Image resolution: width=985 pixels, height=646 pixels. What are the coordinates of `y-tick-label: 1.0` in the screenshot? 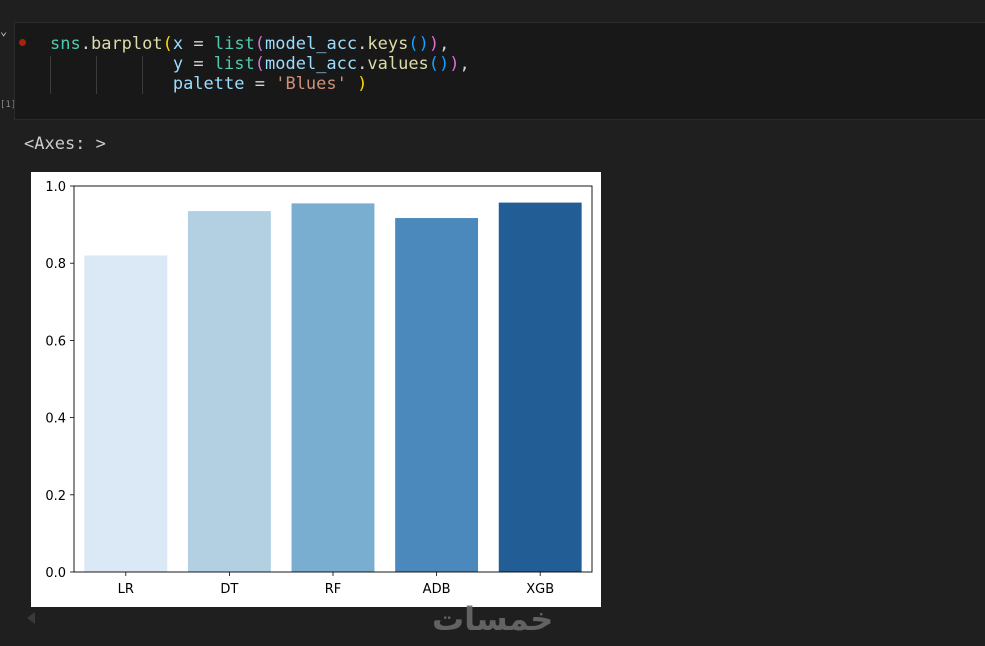 It's located at (55, 187).